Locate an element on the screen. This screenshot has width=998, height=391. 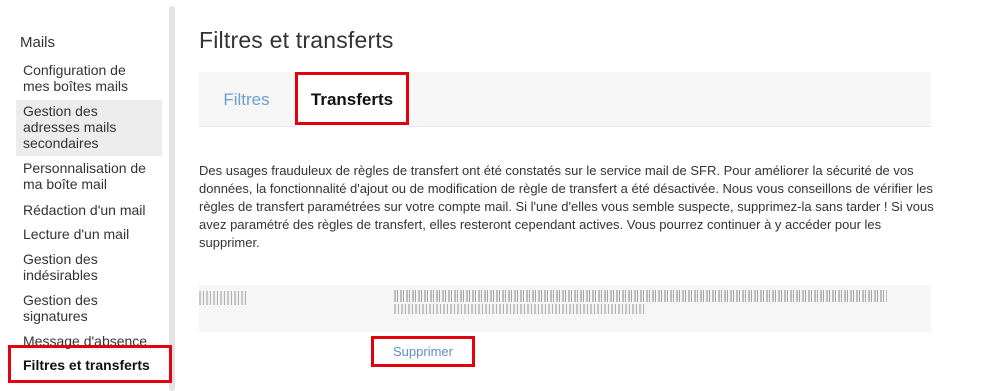
sidebar-item-personnalisation: Personnalisation de ma boîte mail is located at coordinates (89, 176).